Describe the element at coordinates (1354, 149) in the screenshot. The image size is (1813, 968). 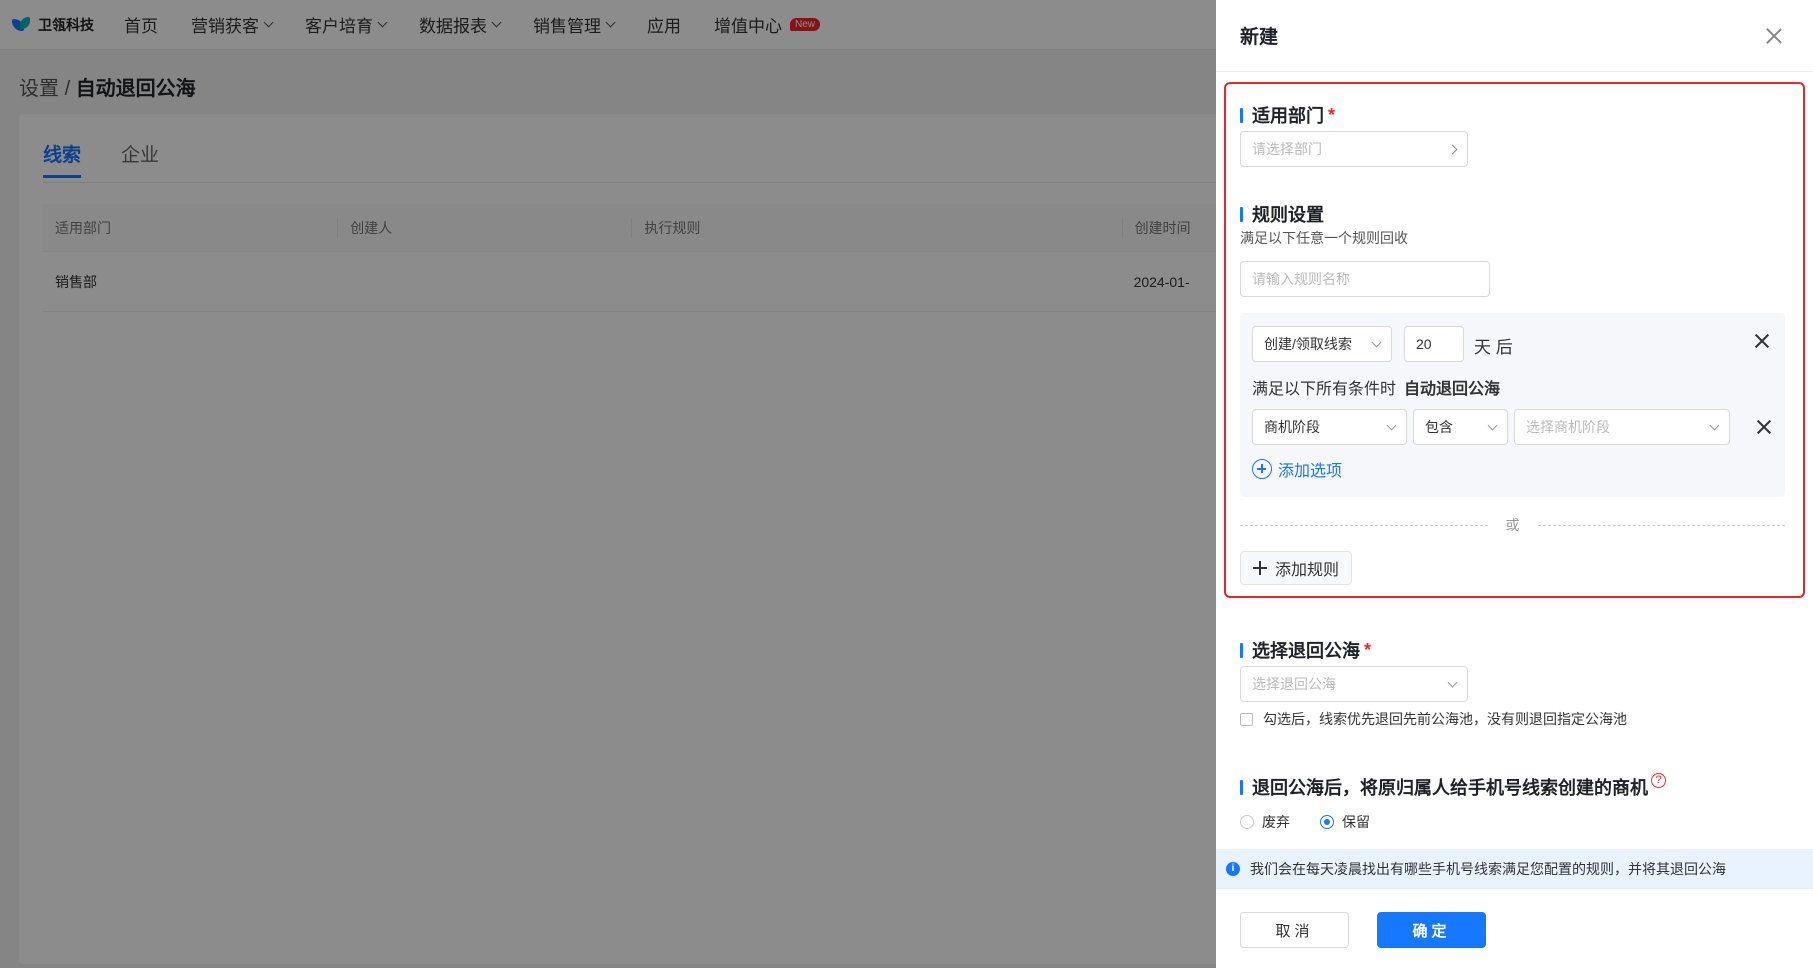
I see `dept-select: 请选择部门` at that location.